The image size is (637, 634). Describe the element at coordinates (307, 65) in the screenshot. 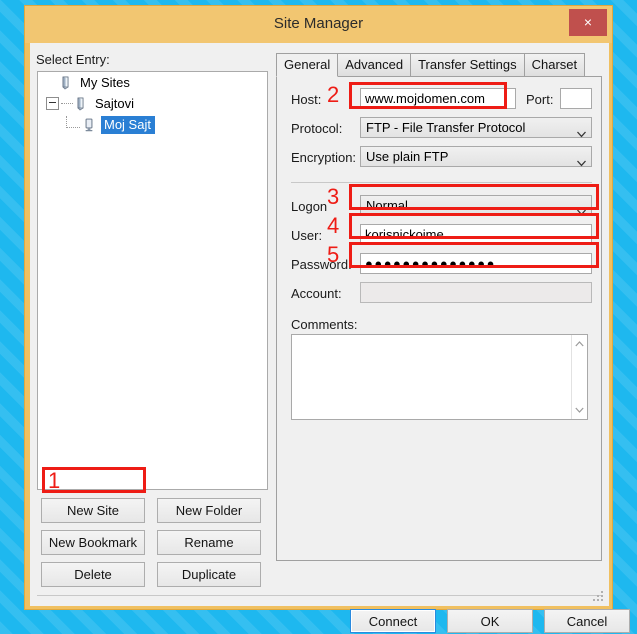

I see `tab-general: General` at that location.